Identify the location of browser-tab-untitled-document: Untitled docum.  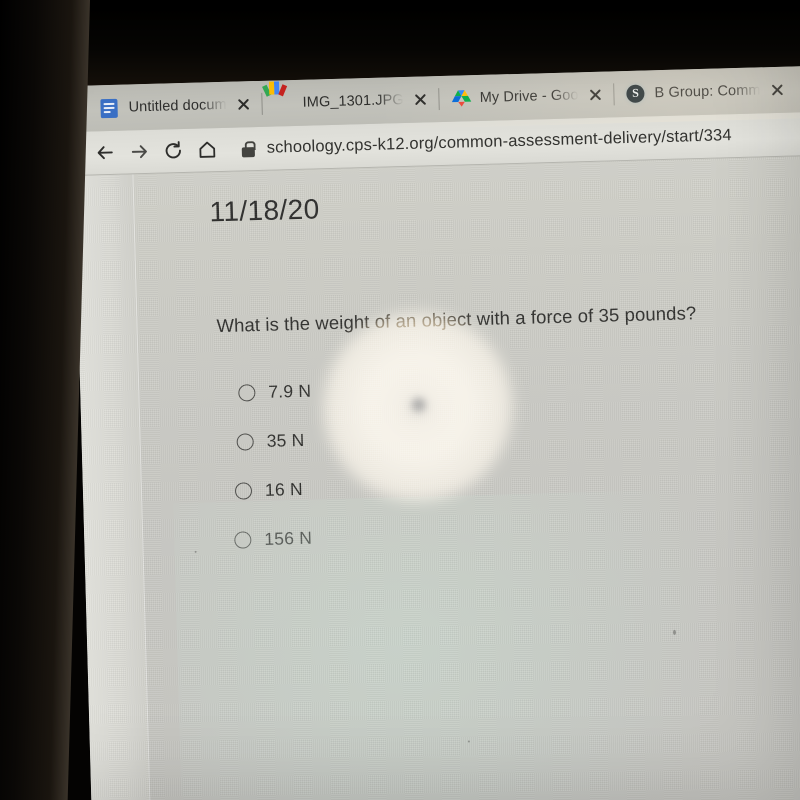
(175, 106).